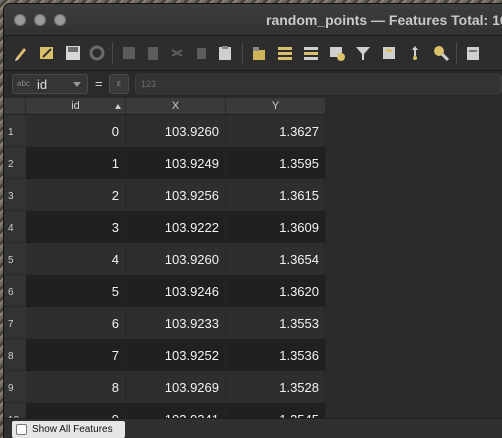 The height and width of the screenshot is (438, 502). What do you see at coordinates (15, 106) in the screenshot?
I see `row-number-header` at bounding box center [15, 106].